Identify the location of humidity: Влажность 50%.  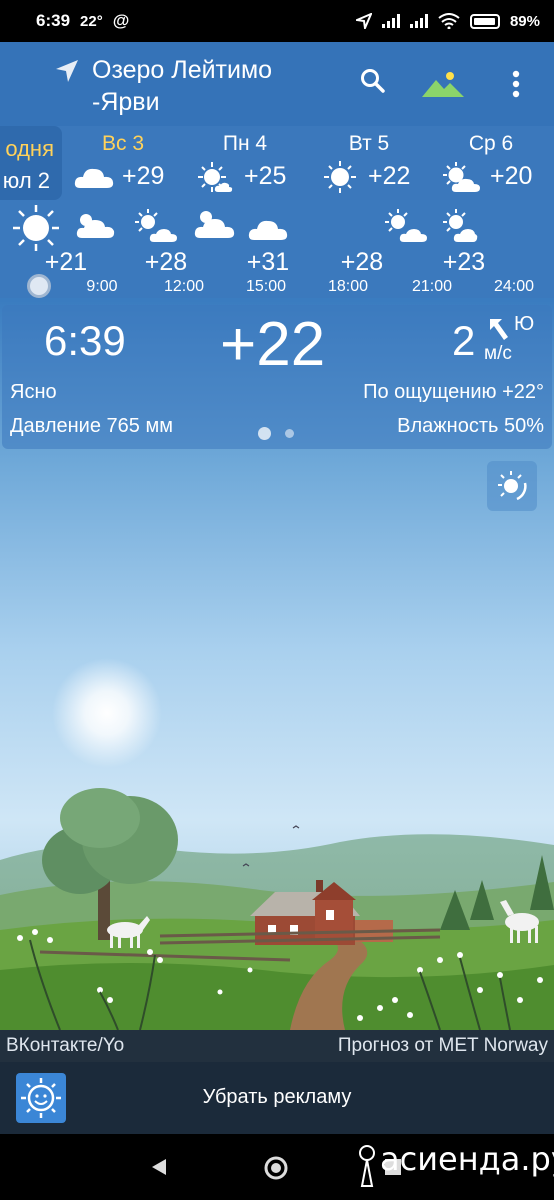
(470, 426).